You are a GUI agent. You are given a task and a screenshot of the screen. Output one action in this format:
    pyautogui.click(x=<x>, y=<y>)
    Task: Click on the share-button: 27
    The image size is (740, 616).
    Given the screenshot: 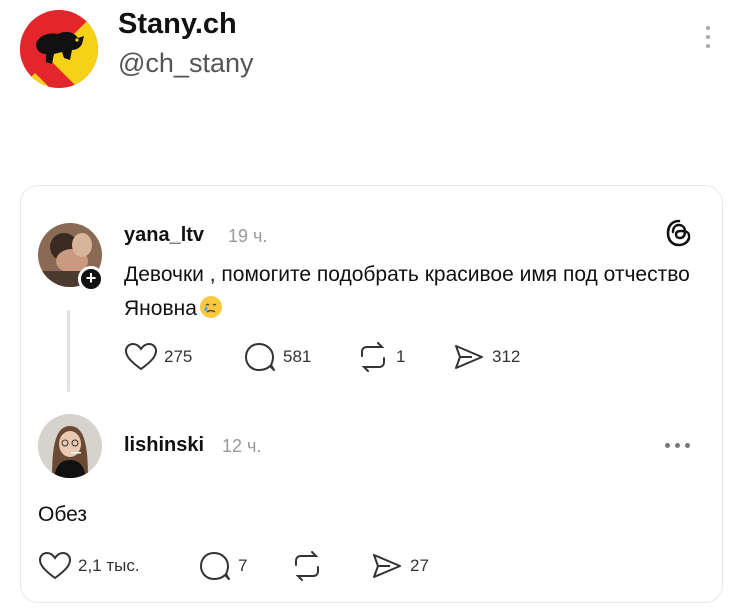 What is the action you would take?
    pyautogui.click(x=399, y=566)
    